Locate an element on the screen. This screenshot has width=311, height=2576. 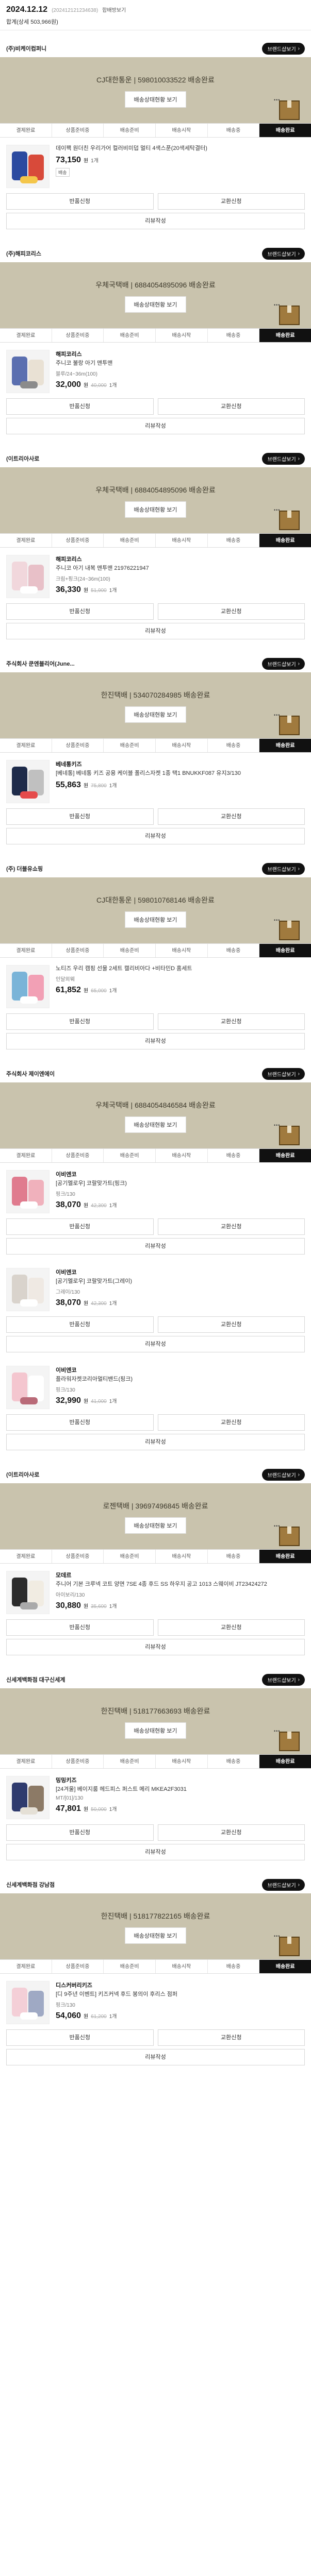
currency-label: 원 is located at coordinates (86, 1810).